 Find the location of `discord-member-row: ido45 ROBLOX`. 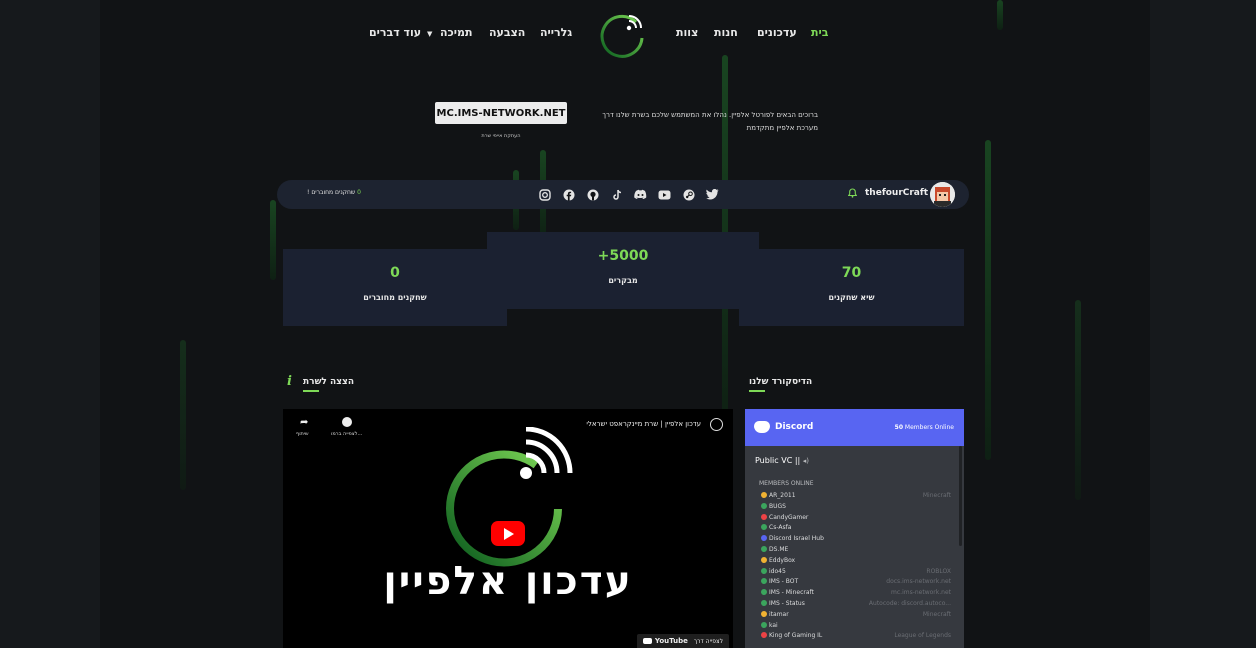

discord-member-row: ido45 ROBLOX is located at coordinates (856, 573).